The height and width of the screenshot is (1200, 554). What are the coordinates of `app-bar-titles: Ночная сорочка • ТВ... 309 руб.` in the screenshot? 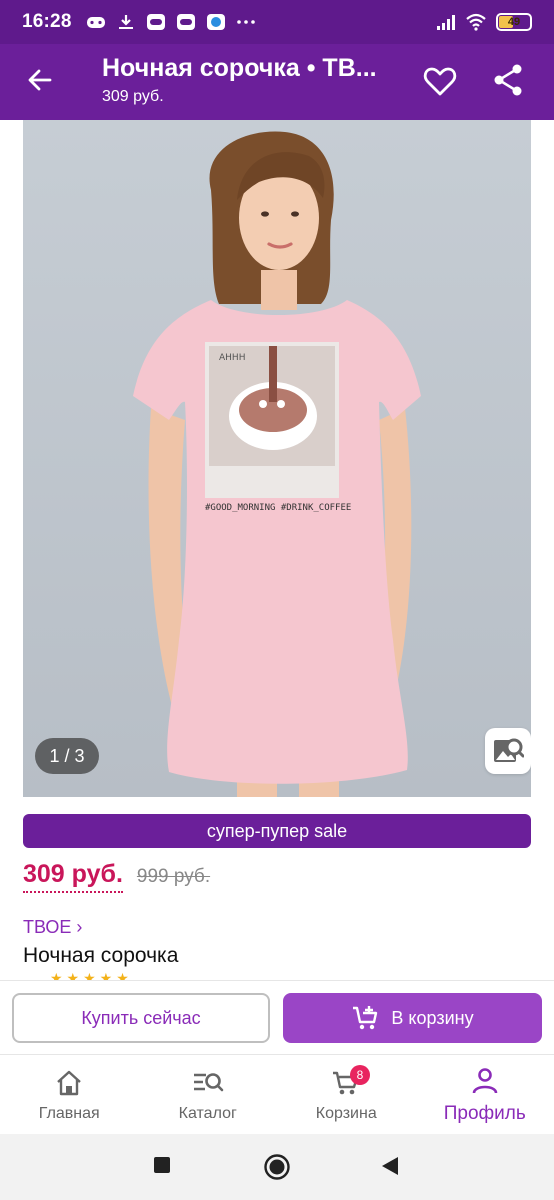 It's located at (252, 80).